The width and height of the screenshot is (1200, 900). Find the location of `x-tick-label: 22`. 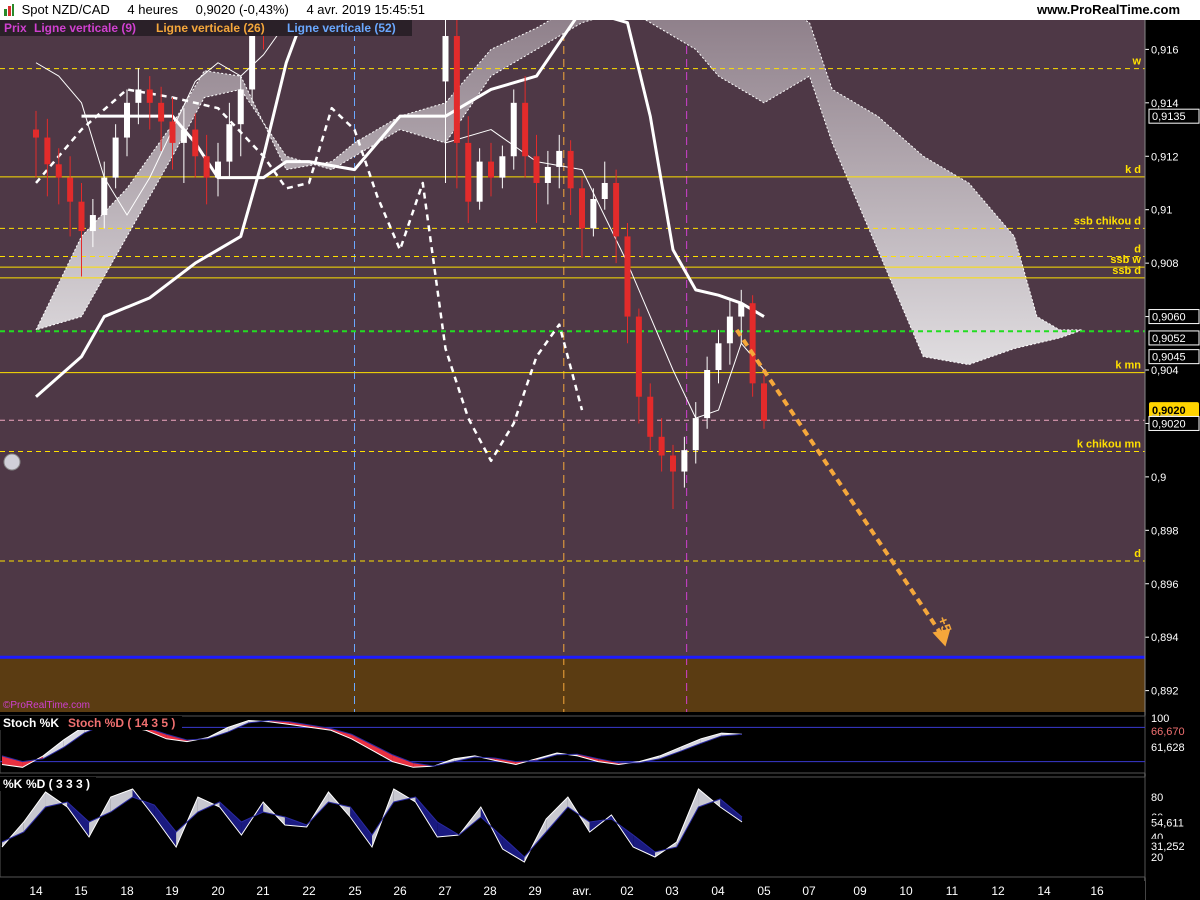

x-tick-label: 22 is located at coordinates (309, 891).